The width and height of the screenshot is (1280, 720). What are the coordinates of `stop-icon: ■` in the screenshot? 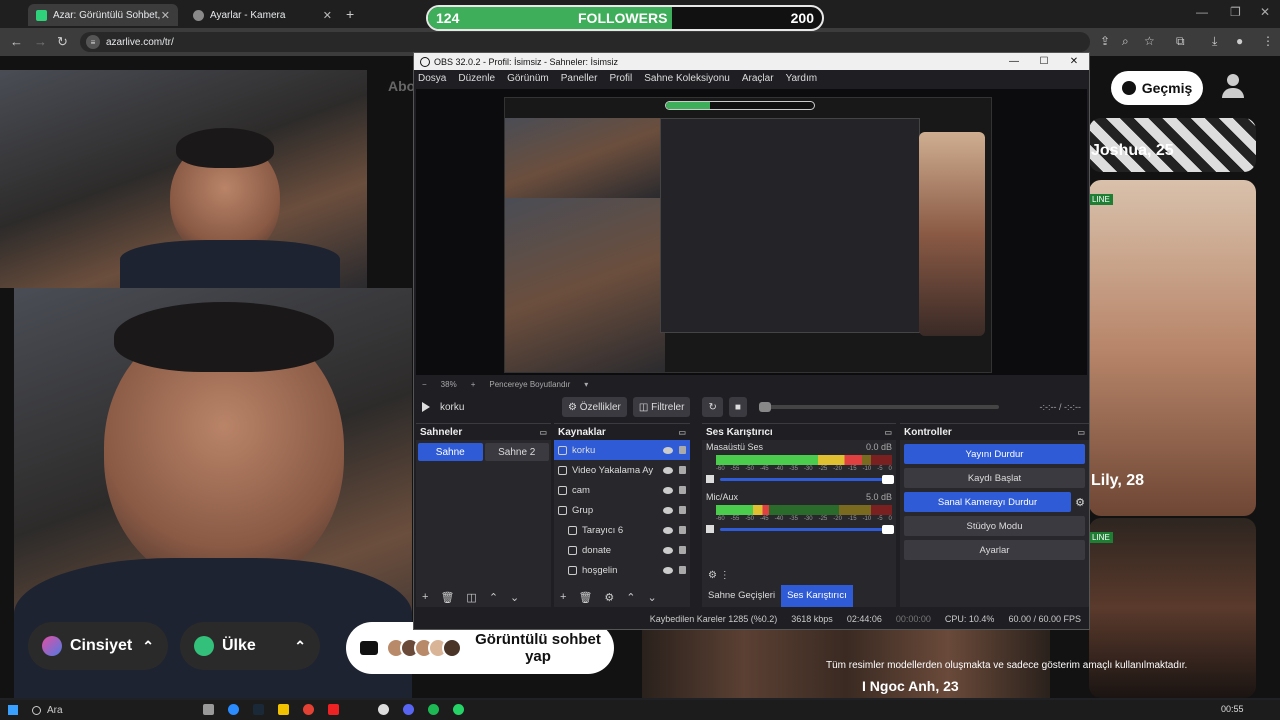 It's located at (737, 407).